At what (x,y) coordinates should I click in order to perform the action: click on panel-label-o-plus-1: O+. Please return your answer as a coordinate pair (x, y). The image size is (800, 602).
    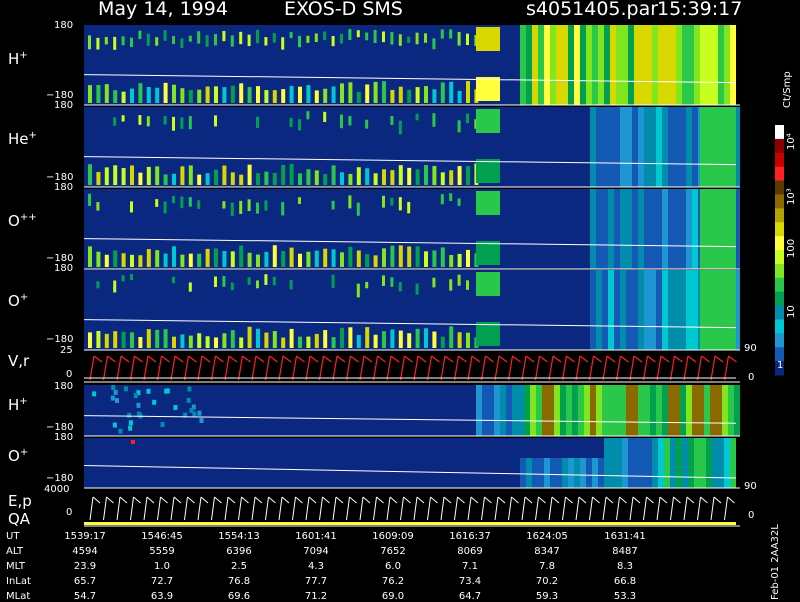
    Looking at the image, I should click on (18, 301).